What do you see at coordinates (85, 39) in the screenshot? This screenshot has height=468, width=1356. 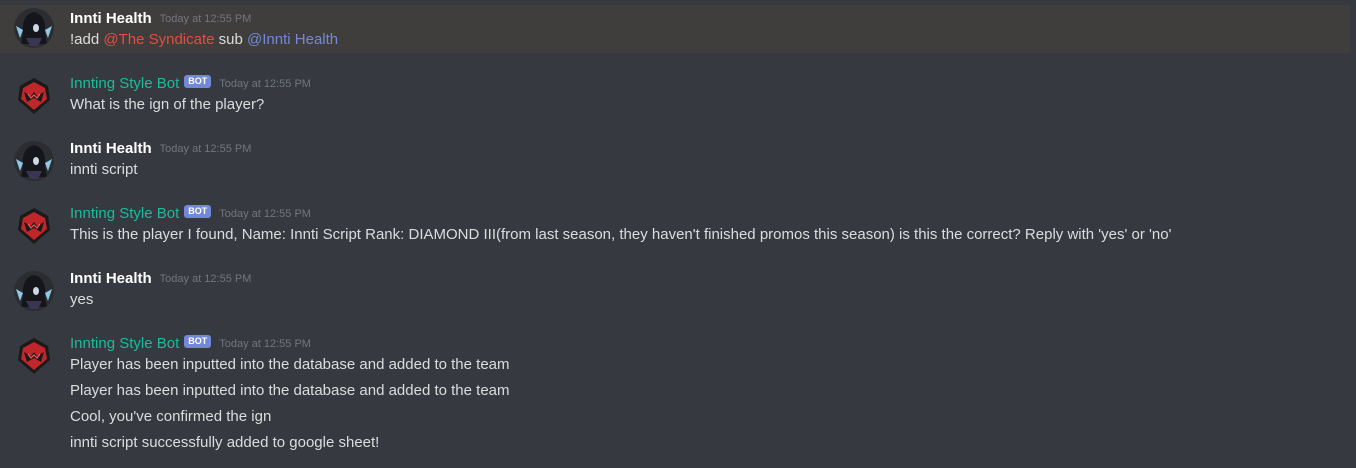 I see `command-text: !add` at bounding box center [85, 39].